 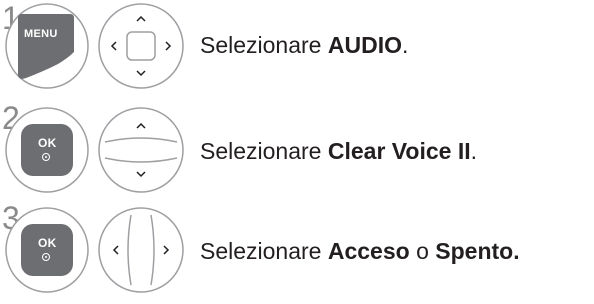 I want to click on left-right-navigation-icon, so click(x=141, y=250).